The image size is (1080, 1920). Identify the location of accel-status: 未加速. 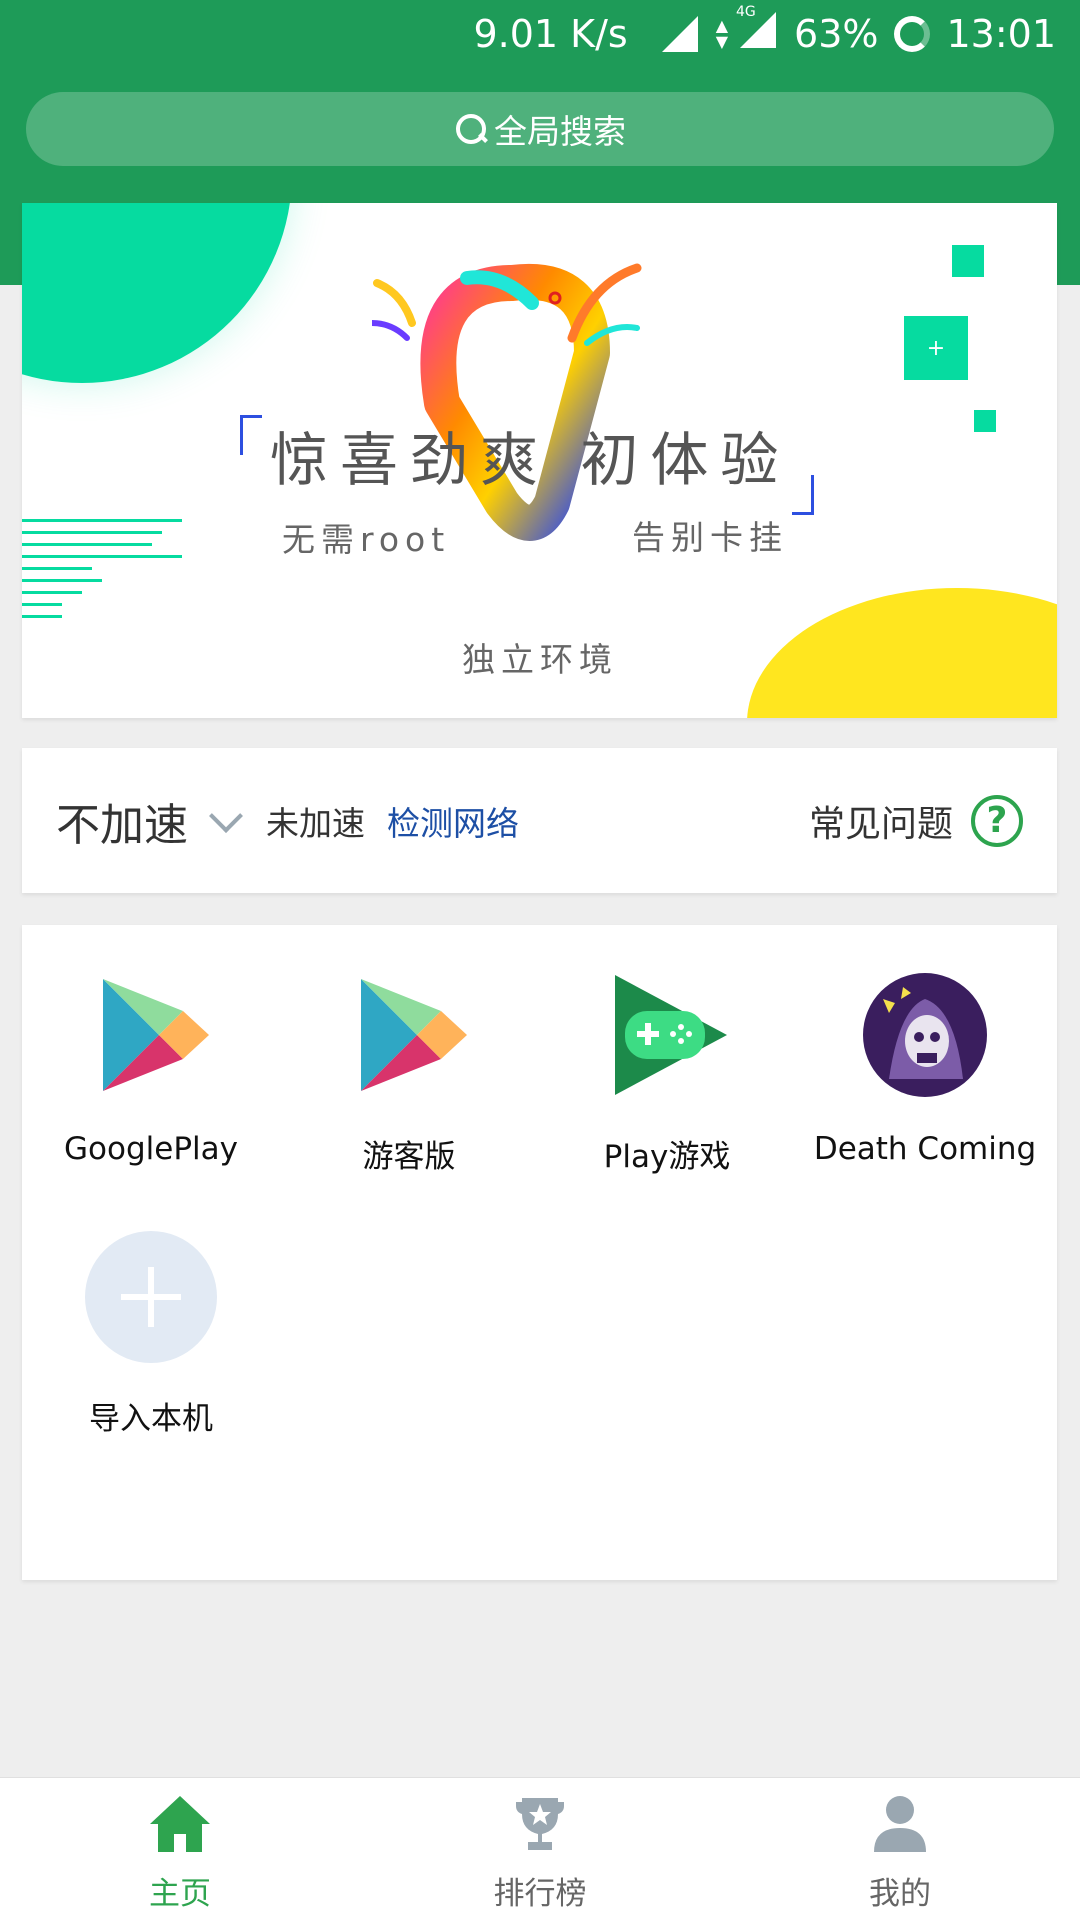
(315, 823).